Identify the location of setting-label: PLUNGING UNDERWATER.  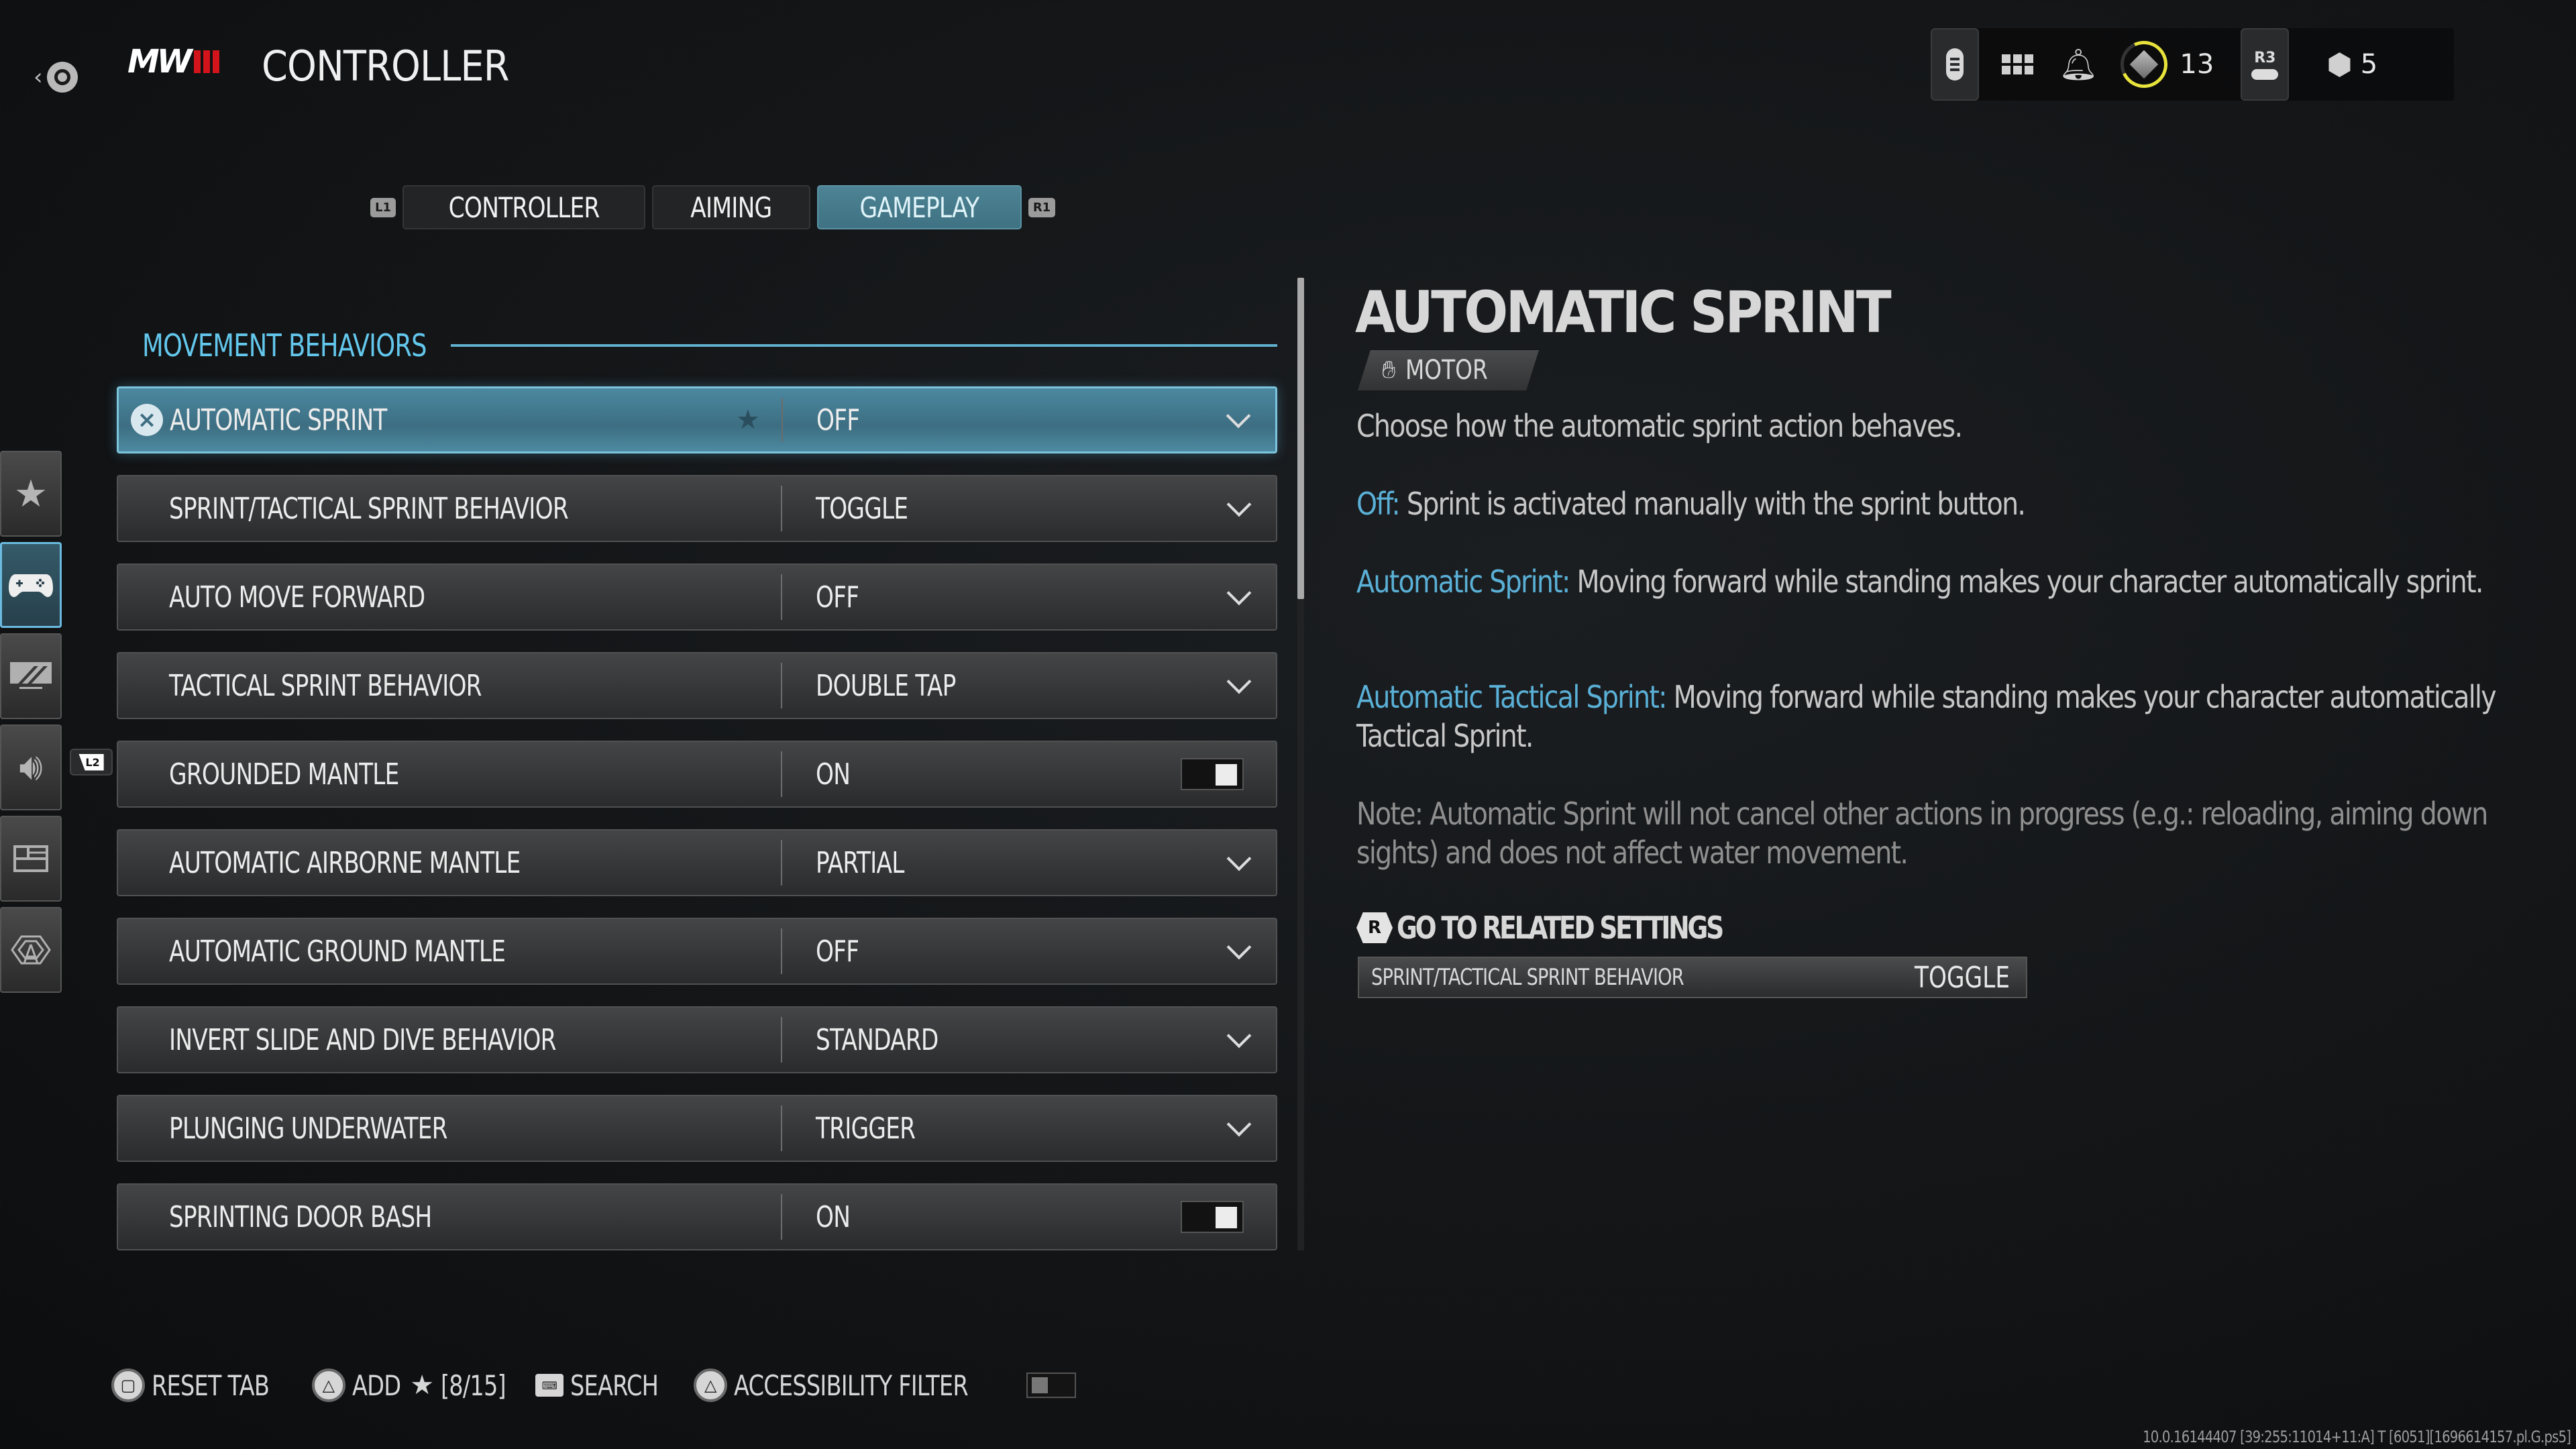
(308, 1128).